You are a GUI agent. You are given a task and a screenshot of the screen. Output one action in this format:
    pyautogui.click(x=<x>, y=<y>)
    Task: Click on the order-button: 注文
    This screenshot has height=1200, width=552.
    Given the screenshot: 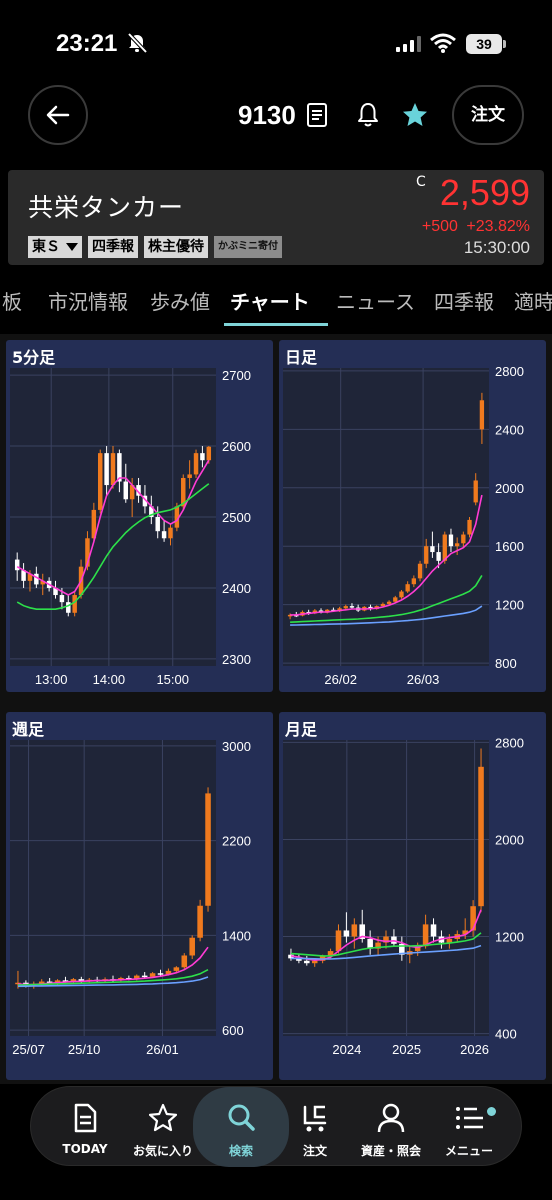 What is the action you would take?
    pyautogui.click(x=488, y=115)
    